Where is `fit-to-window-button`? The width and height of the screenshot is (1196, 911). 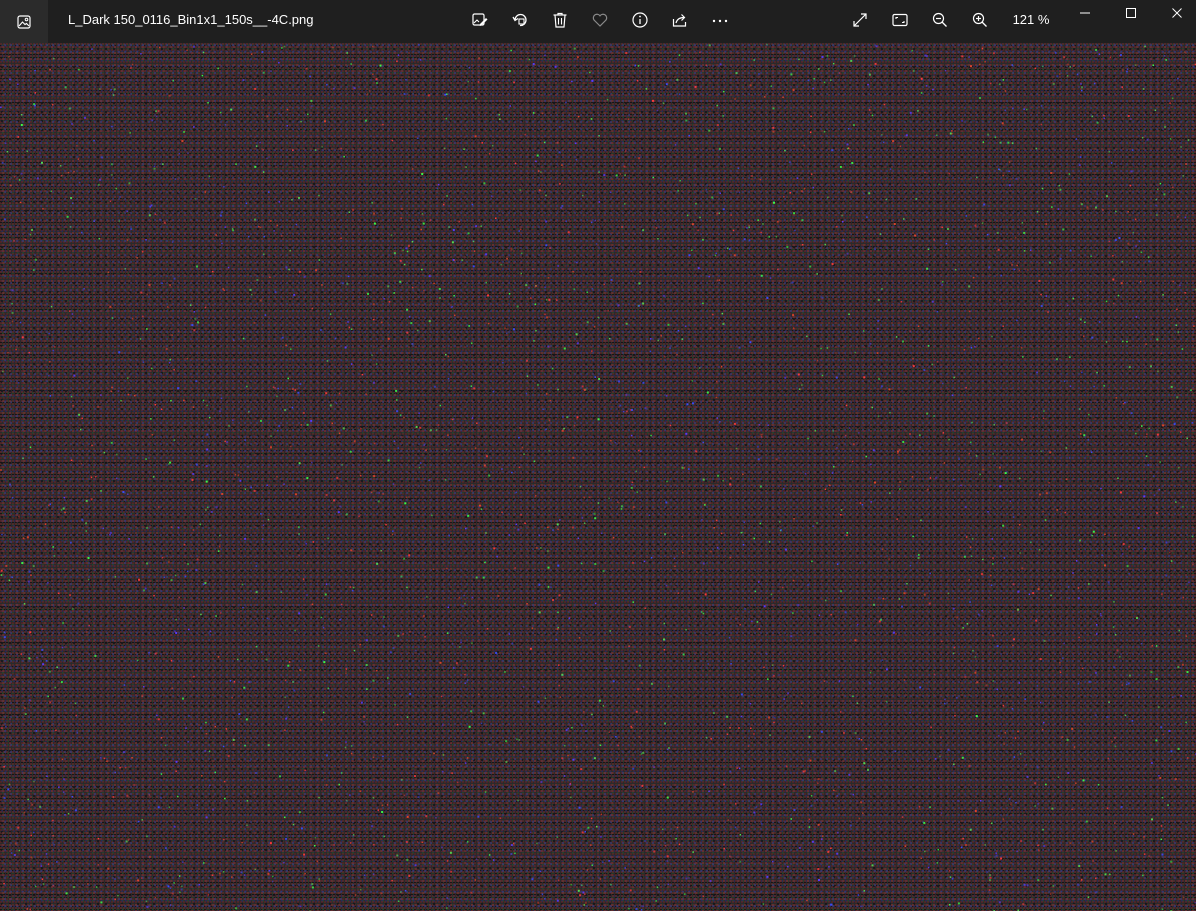
fit-to-window-button is located at coordinates (900, 20).